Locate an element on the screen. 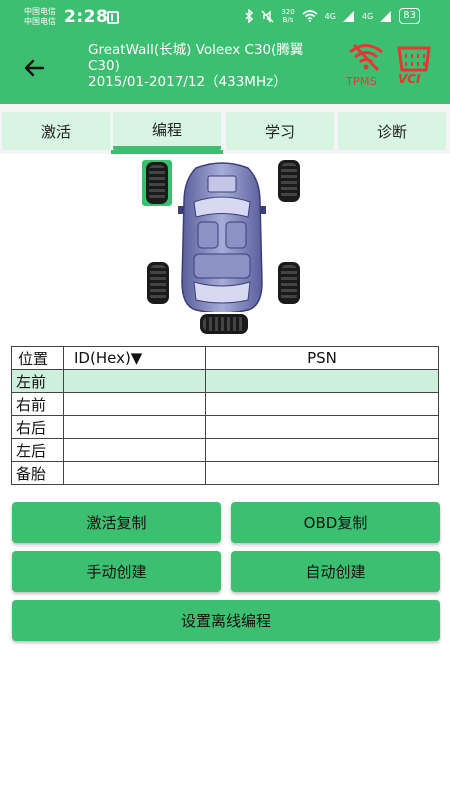 The height and width of the screenshot is (800, 450). back-button is located at coordinates (34, 68).